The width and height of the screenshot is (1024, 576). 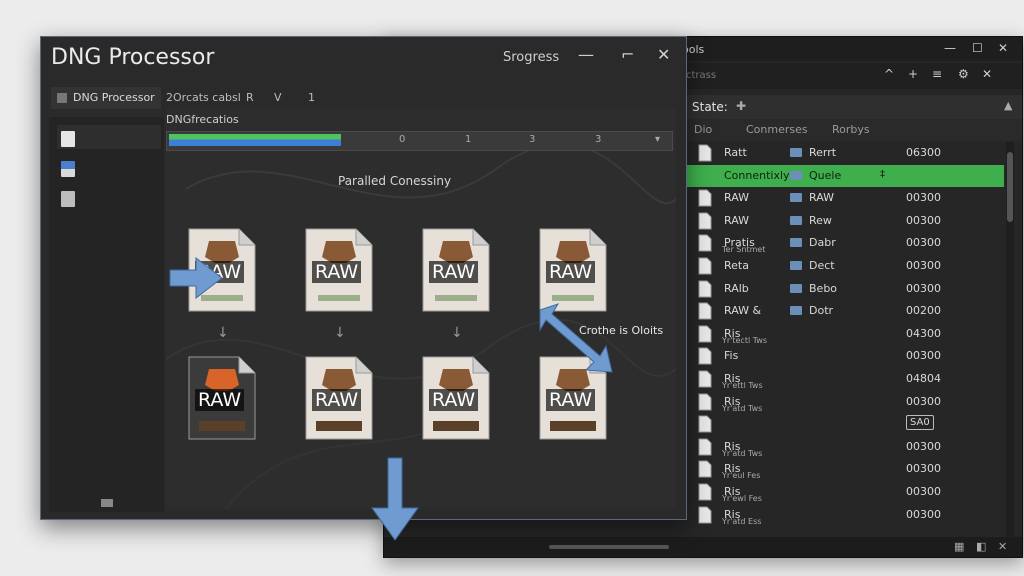 What do you see at coordinates (844, 198) in the screenshot?
I see `file-row: RAW RAW 00300` at bounding box center [844, 198].